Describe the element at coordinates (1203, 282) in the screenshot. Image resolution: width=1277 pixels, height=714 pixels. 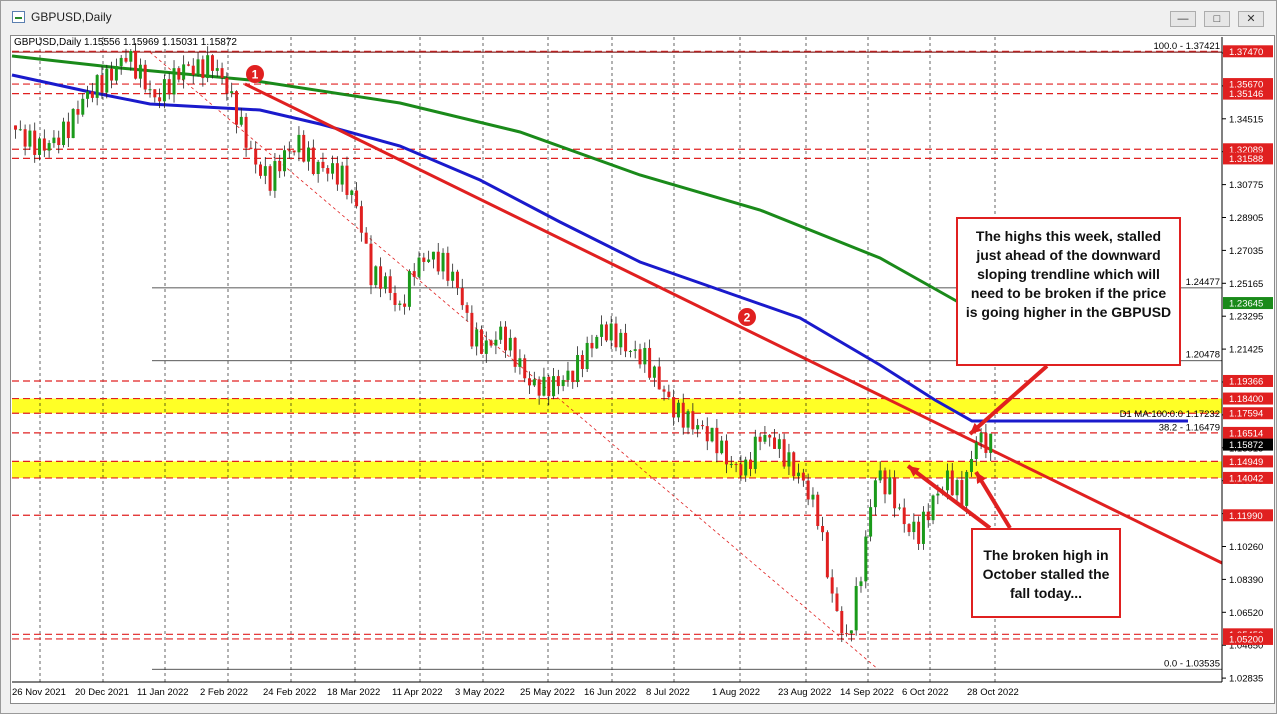
I see `level-label: 1.24477` at that location.